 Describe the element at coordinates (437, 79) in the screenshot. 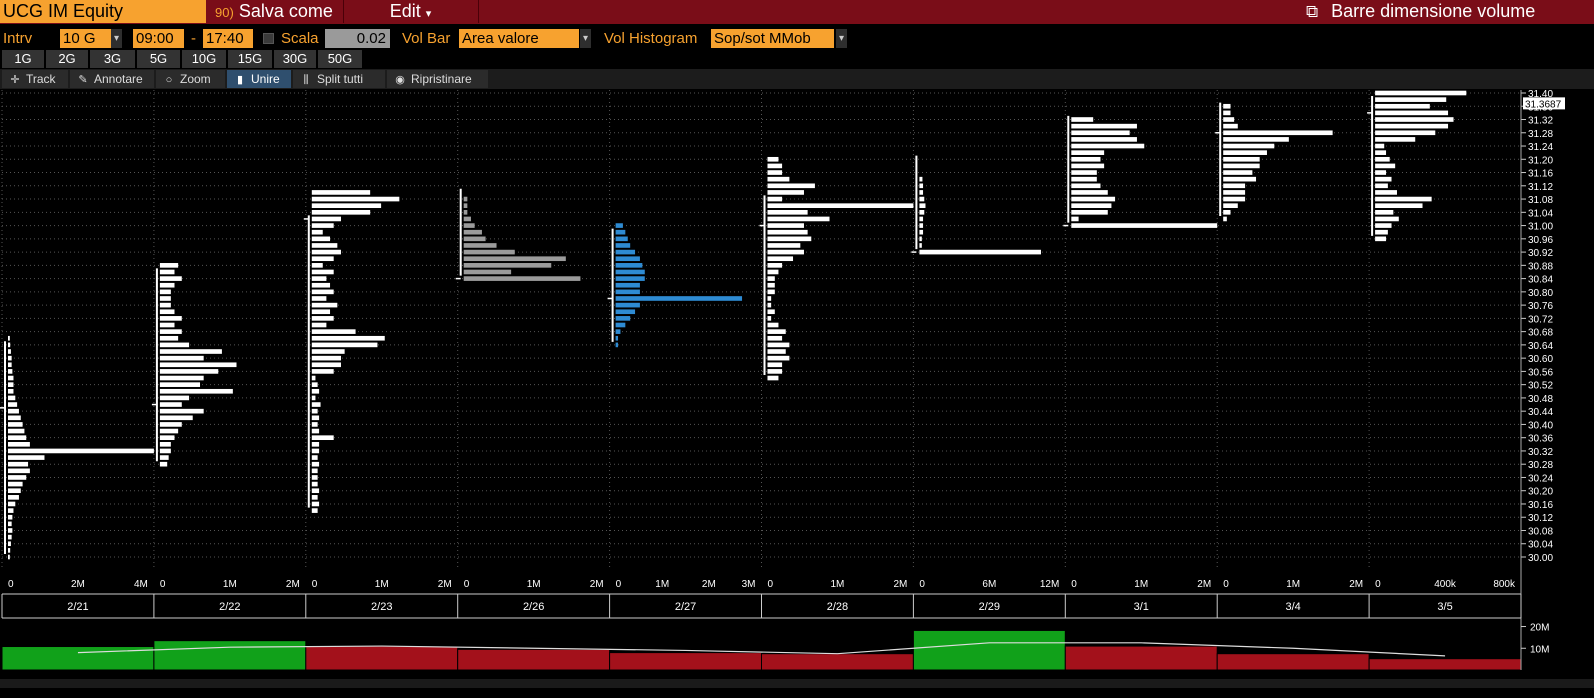

I see `reset-button: ◉ Ripristinare` at that location.